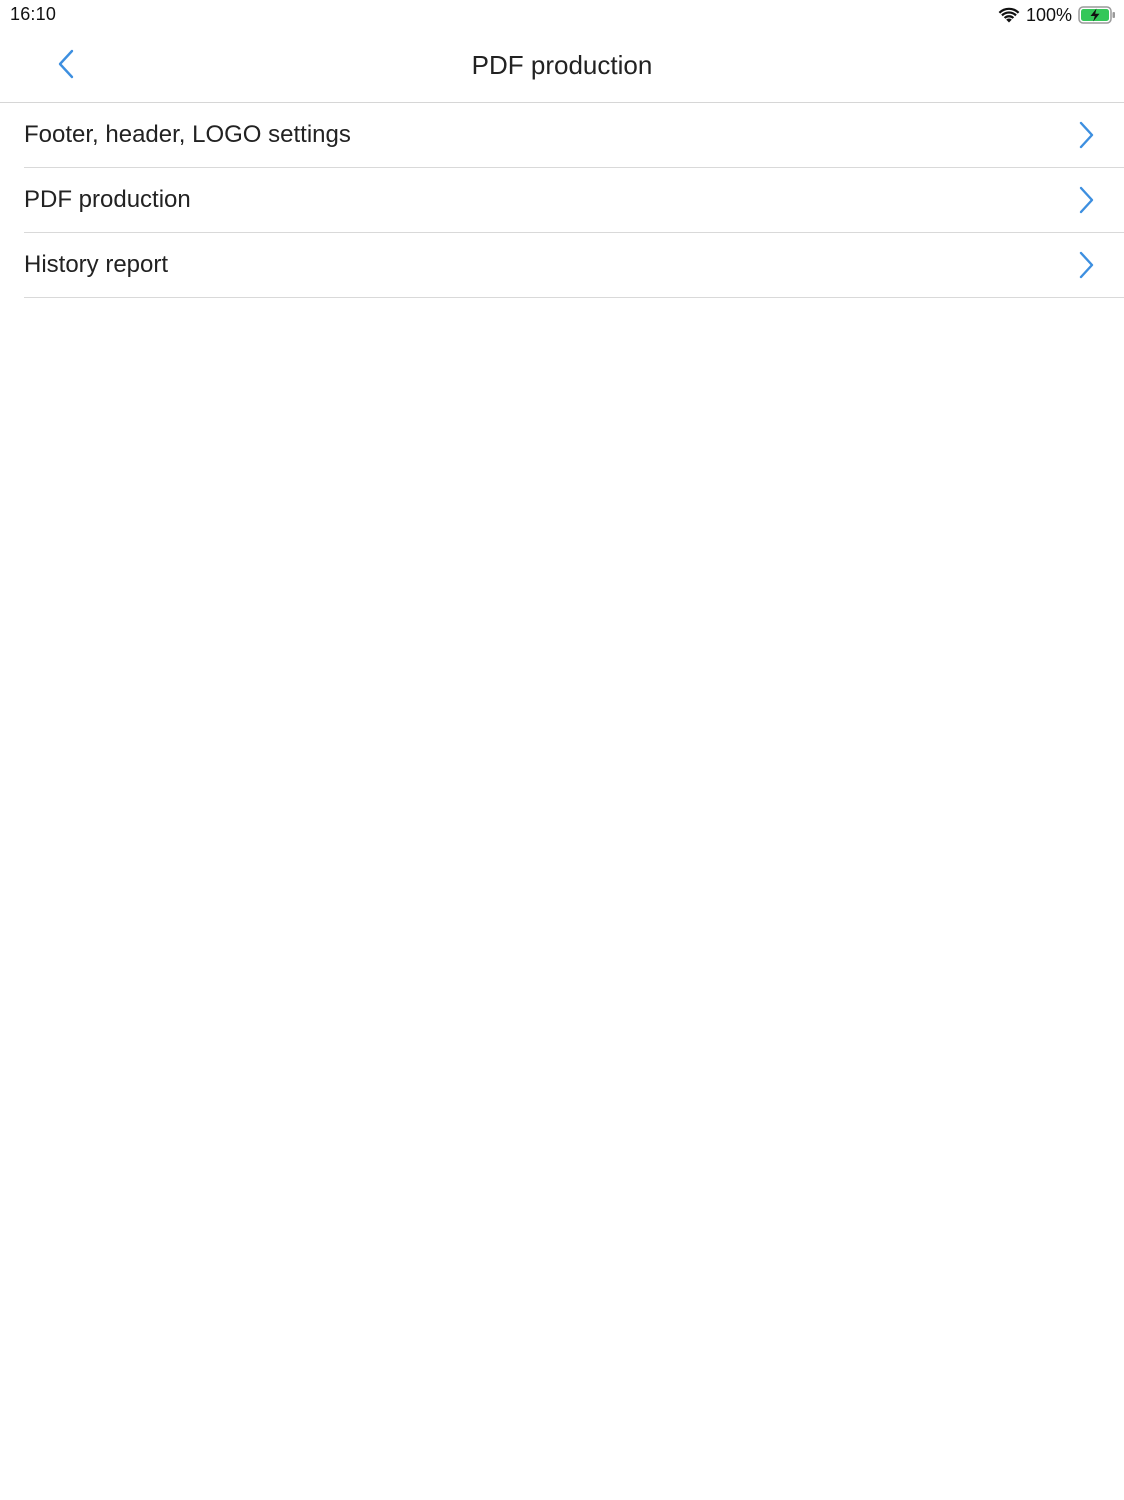 The height and width of the screenshot is (1500, 1124). Describe the element at coordinates (96, 264) in the screenshot. I see `menu-item-label: History report` at that location.